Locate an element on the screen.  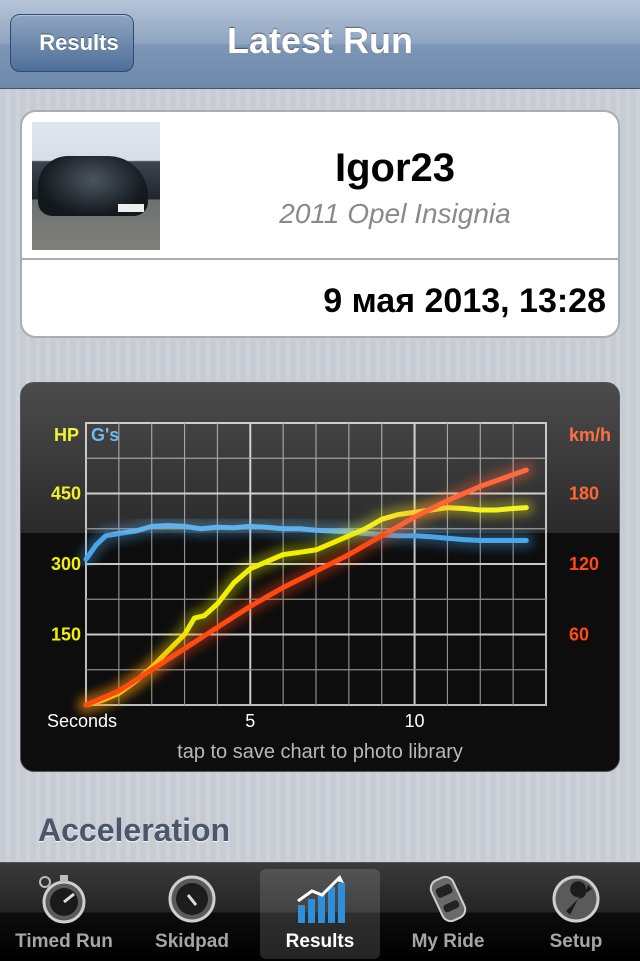
x-tick-label: 5 is located at coordinates (250, 721).